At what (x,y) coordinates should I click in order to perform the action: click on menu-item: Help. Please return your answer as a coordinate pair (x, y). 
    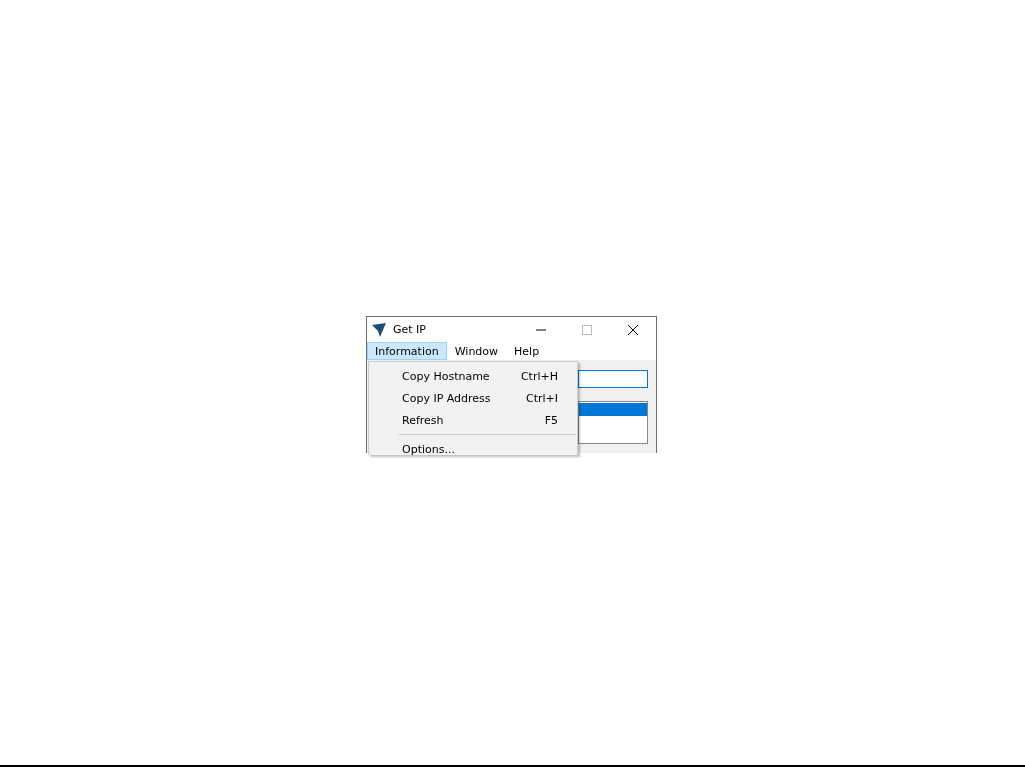
    Looking at the image, I should click on (527, 351).